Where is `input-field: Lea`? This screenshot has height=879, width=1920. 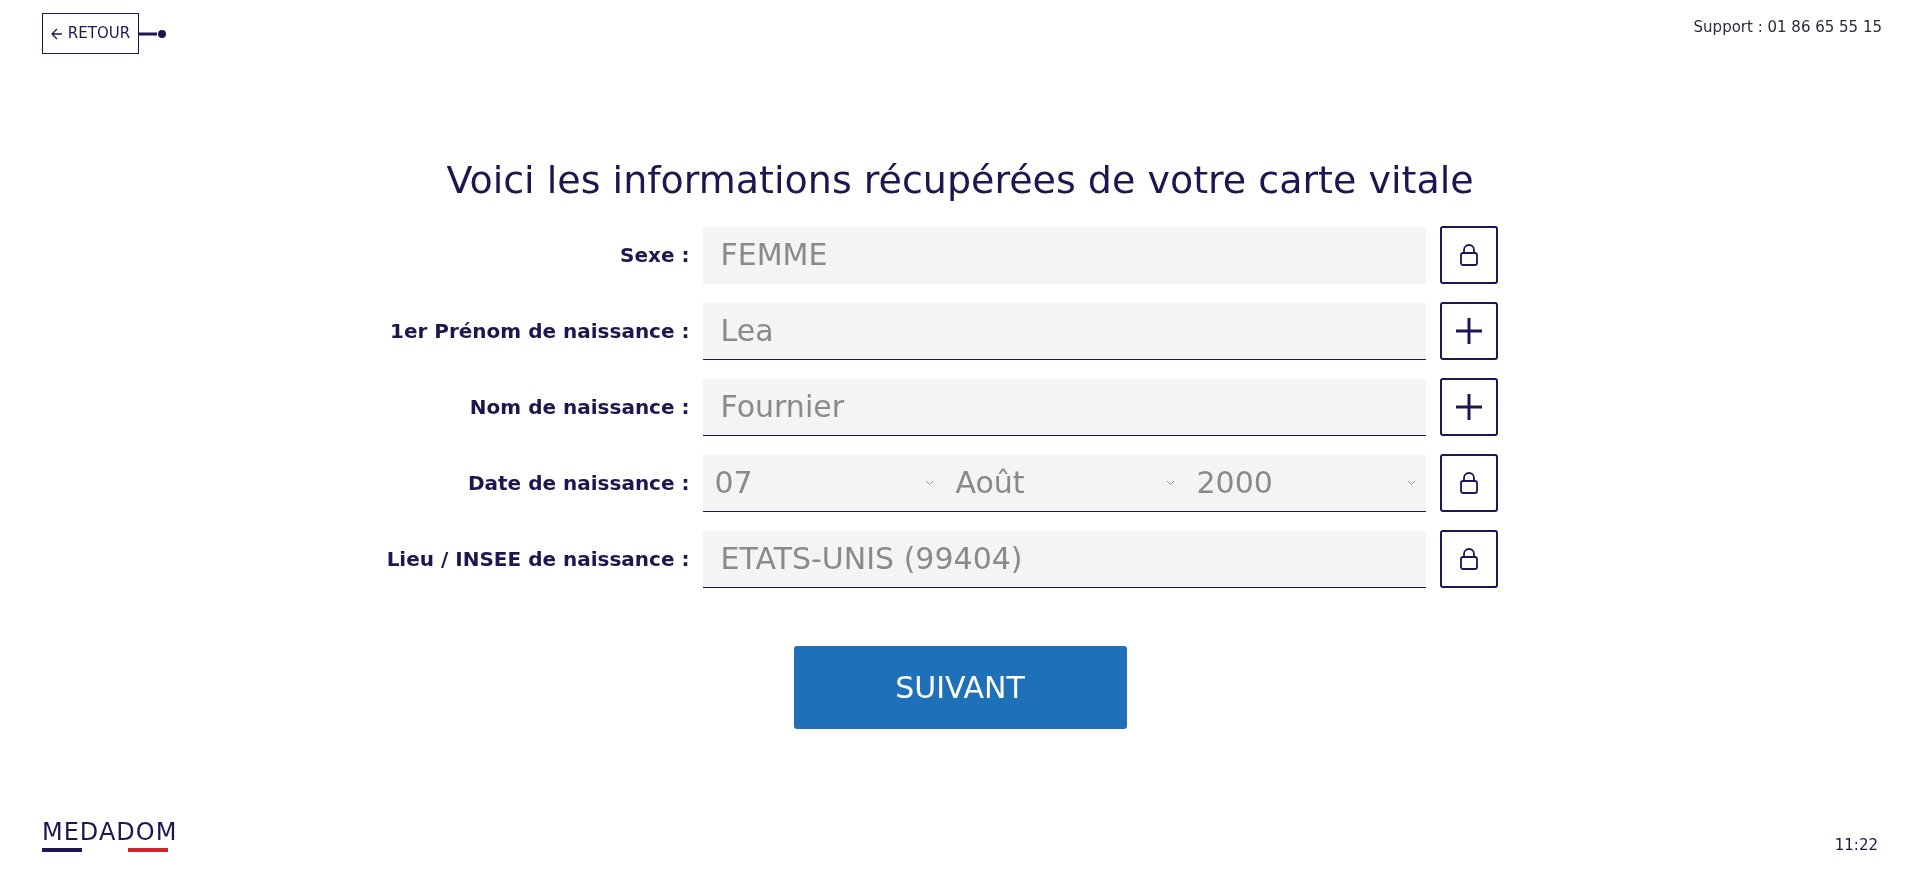 input-field: Lea is located at coordinates (1064, 331).